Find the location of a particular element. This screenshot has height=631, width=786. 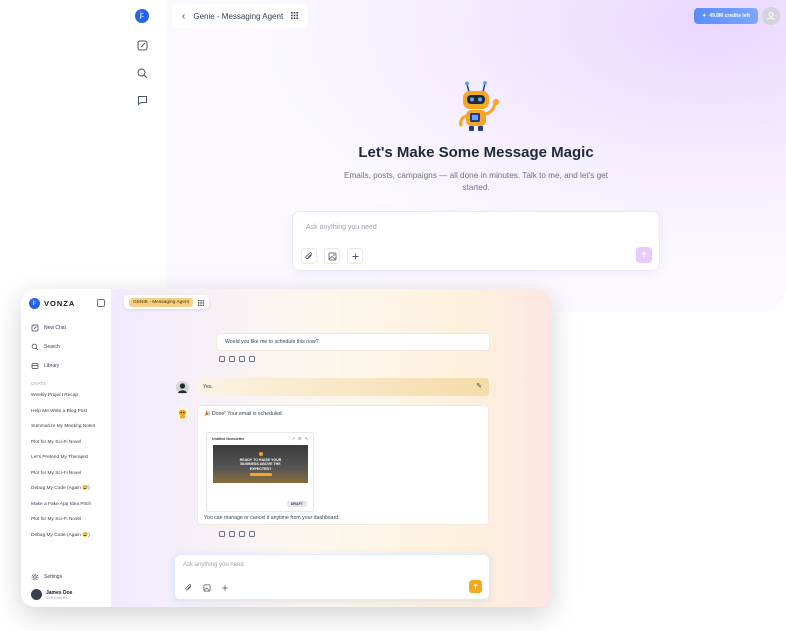

robot-mascot-icon is located at coordinates (479, 106).